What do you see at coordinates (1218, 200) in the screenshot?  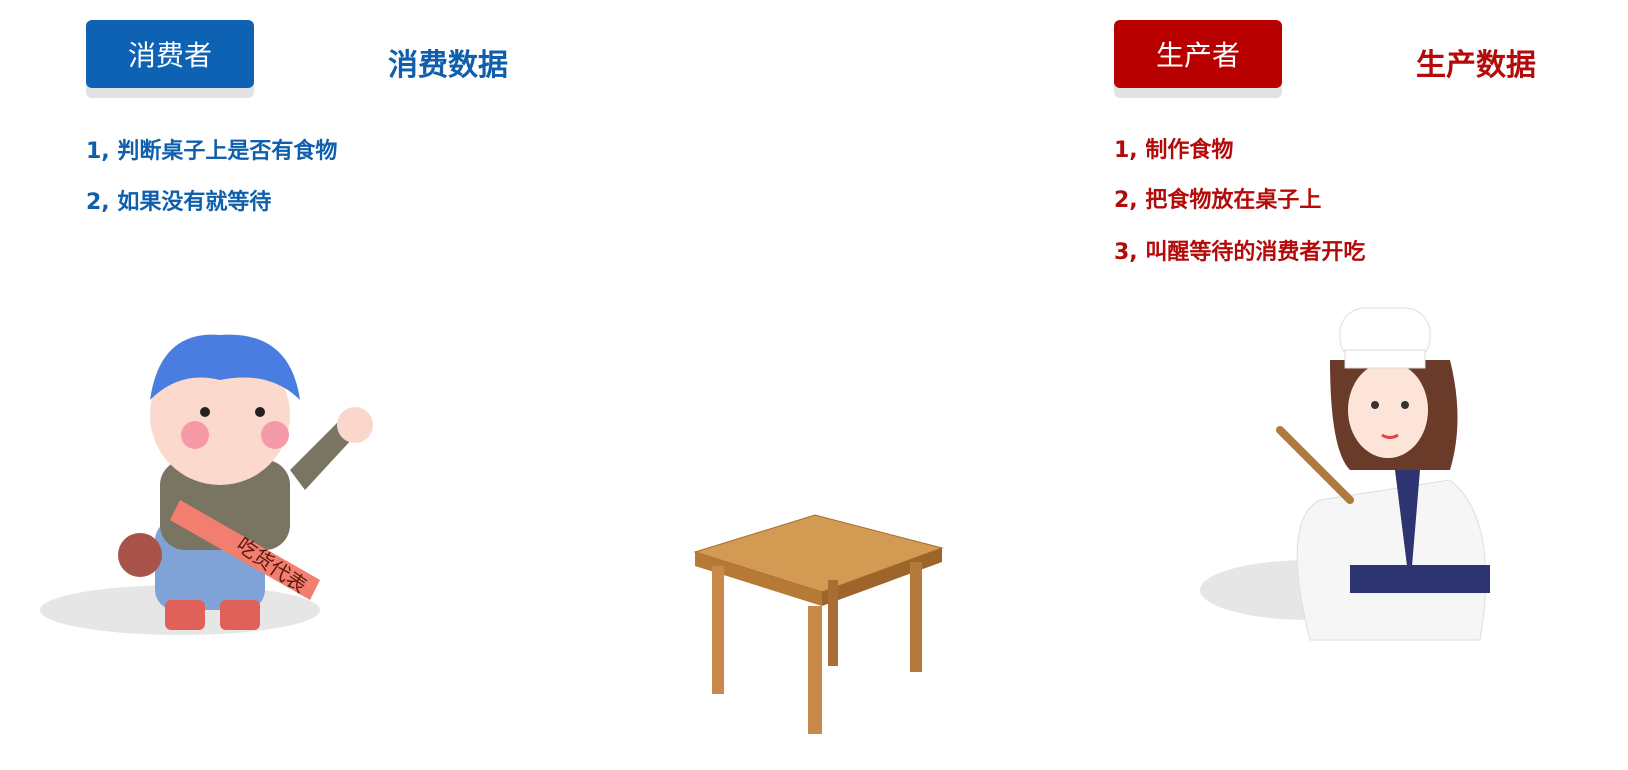 I see `producer-step-2: 2, 把食物放在桌子上` at bounding box center [1218, 200].